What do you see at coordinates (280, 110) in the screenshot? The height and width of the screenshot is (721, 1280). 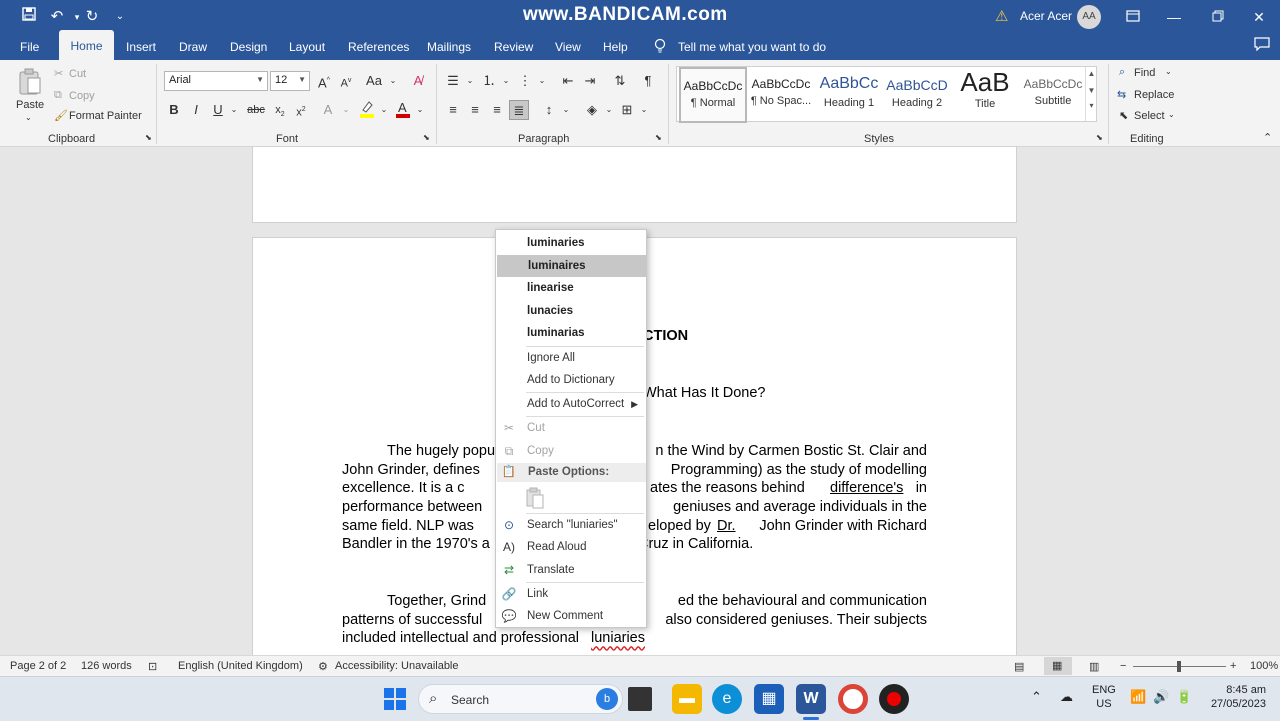 I see `subscript-icon: x2` at bounding box center [280, 110].